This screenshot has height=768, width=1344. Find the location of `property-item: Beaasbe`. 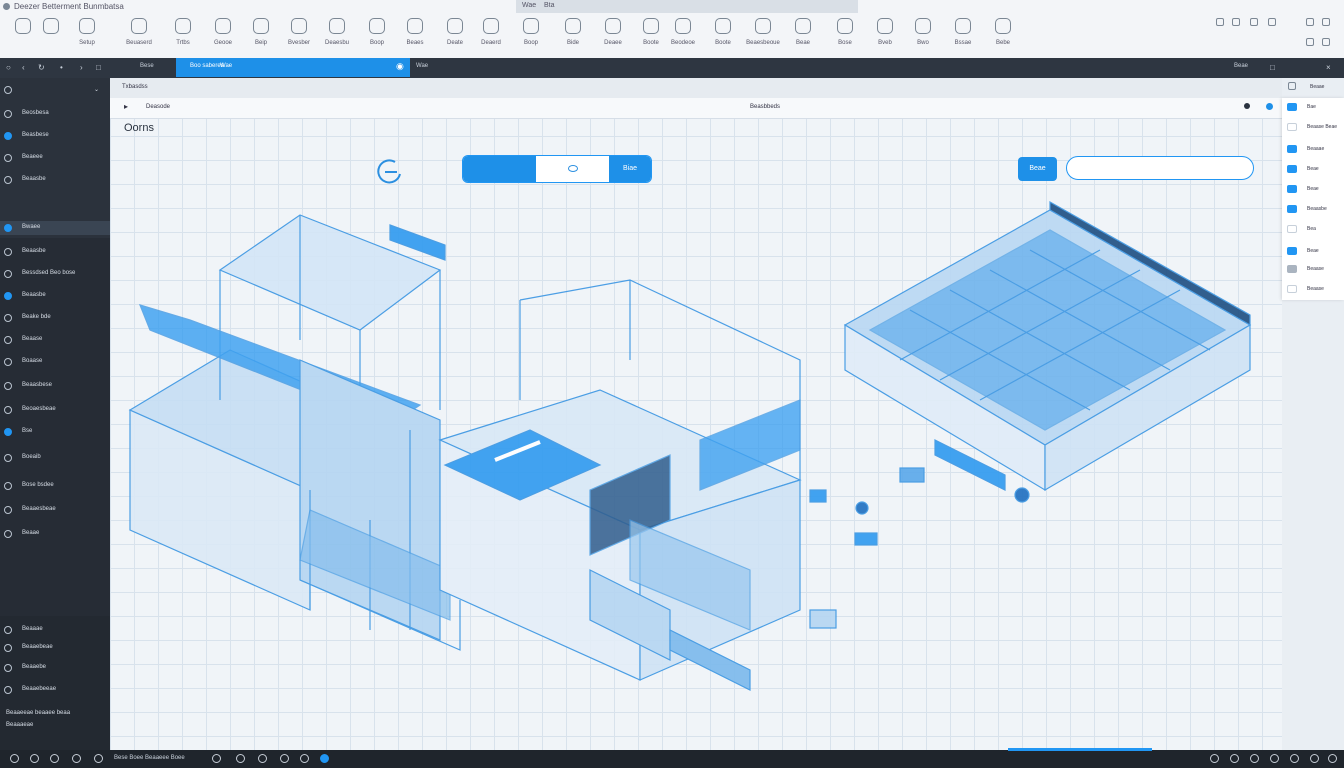

property-item: Beaasbe is located at coordinates (1315, 210).